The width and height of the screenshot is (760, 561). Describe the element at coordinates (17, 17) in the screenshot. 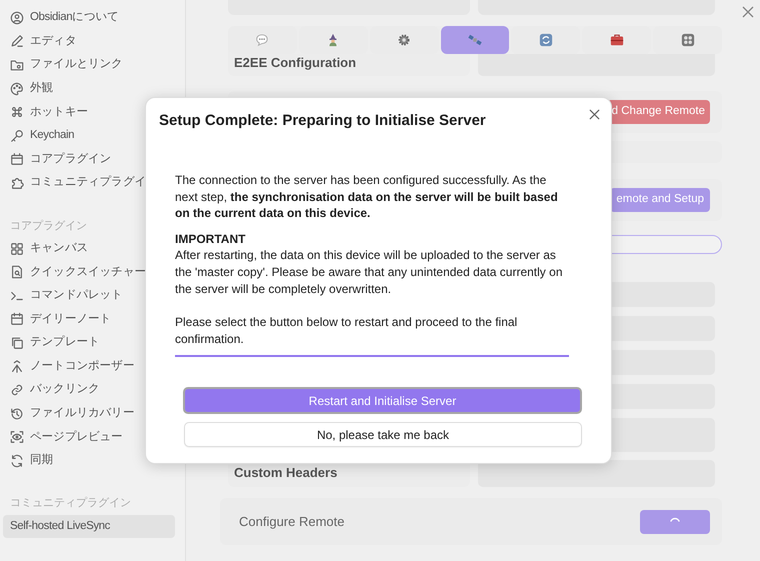

I see `user-circle-icon` at that location.